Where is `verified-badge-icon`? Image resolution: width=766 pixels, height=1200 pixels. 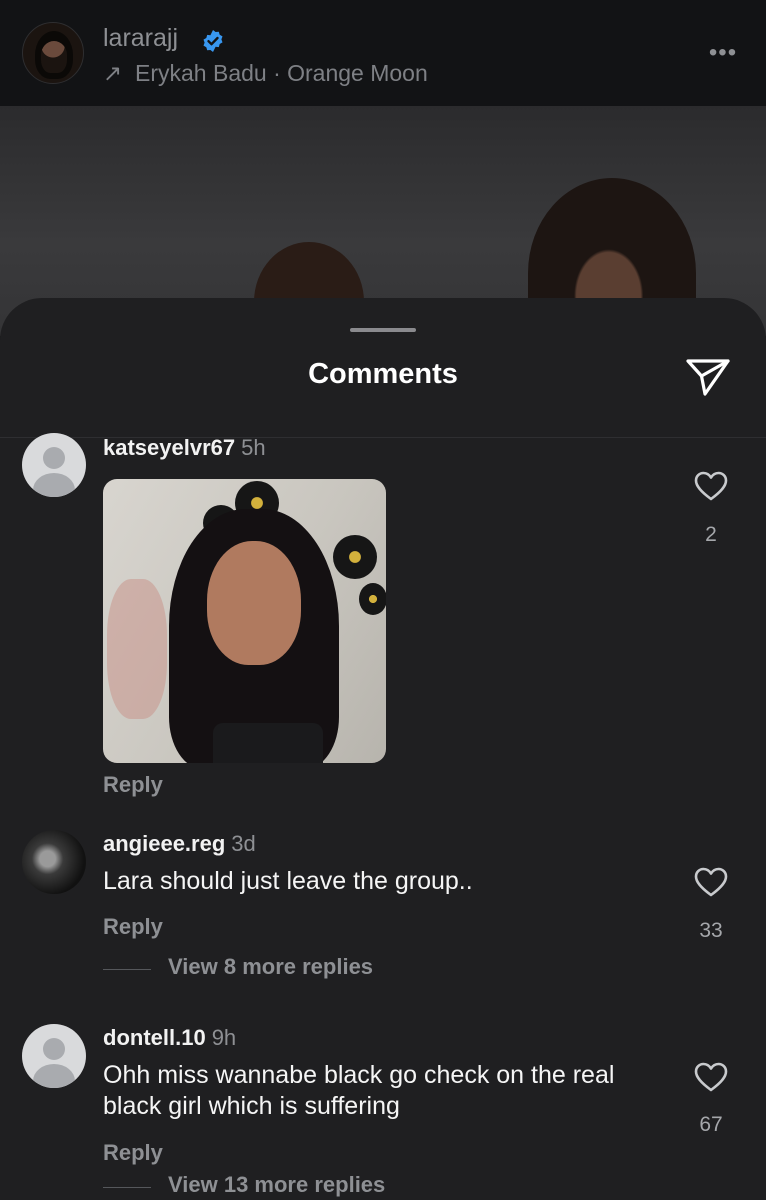
verified-badge-icon is located at coordinates (213, 41).